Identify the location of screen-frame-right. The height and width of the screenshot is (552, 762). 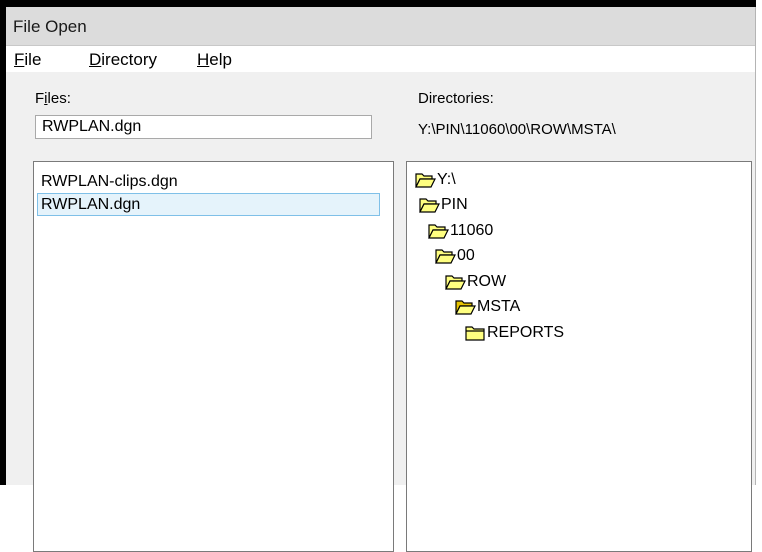
(759, 242).